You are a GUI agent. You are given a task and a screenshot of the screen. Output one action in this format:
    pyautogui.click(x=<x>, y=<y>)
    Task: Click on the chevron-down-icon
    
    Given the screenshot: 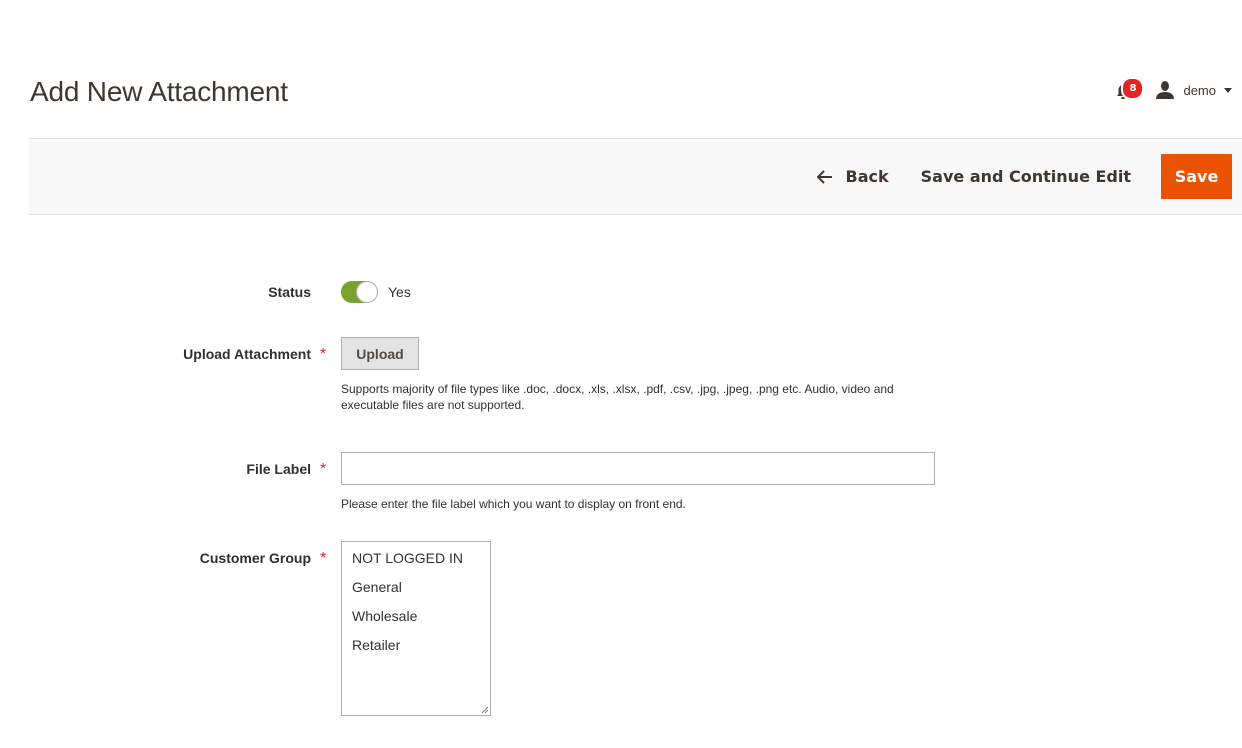 What is the action you would take?
    pyautogui.click(x=1228, y=90)
    